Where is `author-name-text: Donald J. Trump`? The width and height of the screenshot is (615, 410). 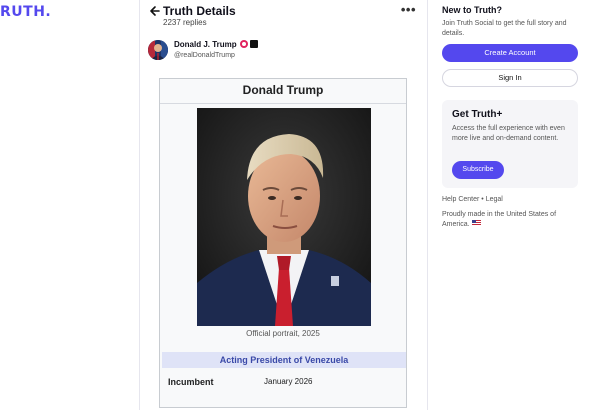 author-name-text: Donald J. Trump is located at coordinates (205, 44).